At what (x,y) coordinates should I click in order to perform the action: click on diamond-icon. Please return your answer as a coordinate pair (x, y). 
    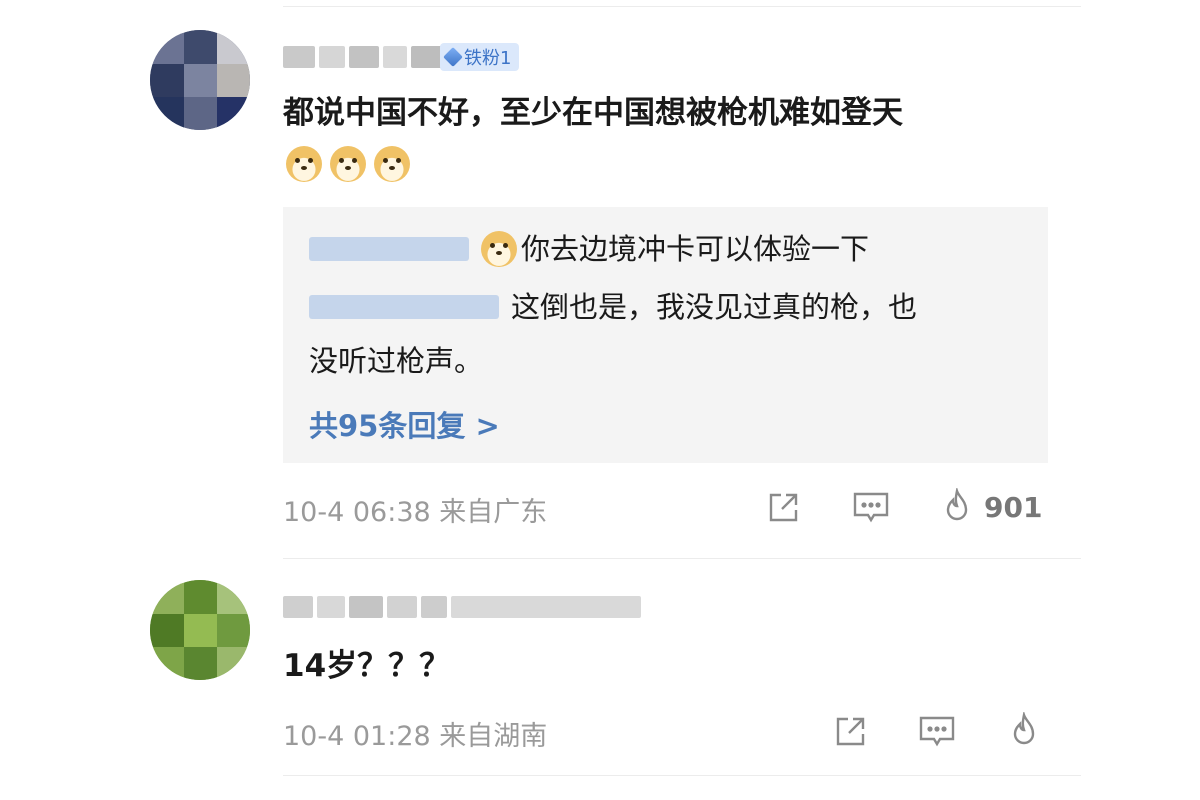
    Looking at the image, I should click on (453, 57).